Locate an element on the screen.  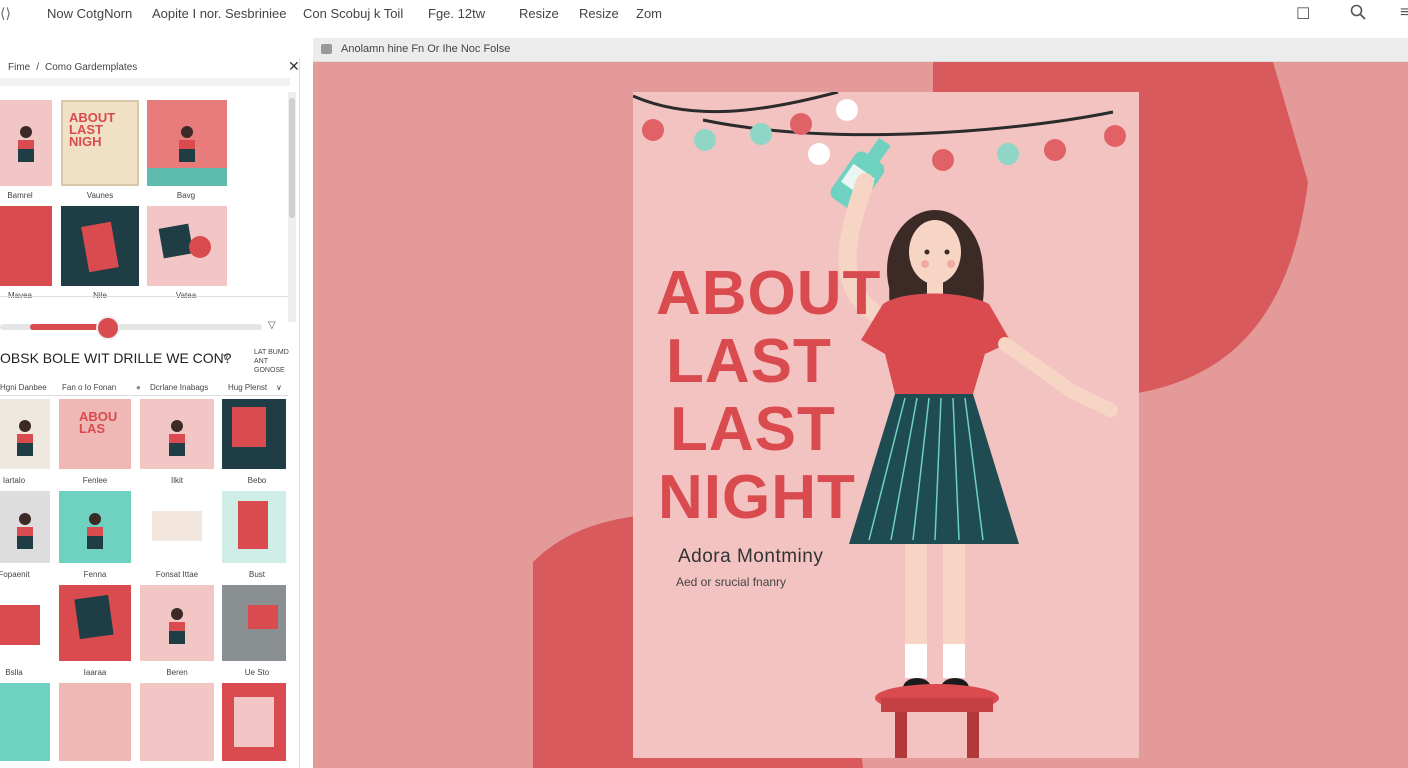
template-caption: Iaaraa is located at coordinates (95, 672).